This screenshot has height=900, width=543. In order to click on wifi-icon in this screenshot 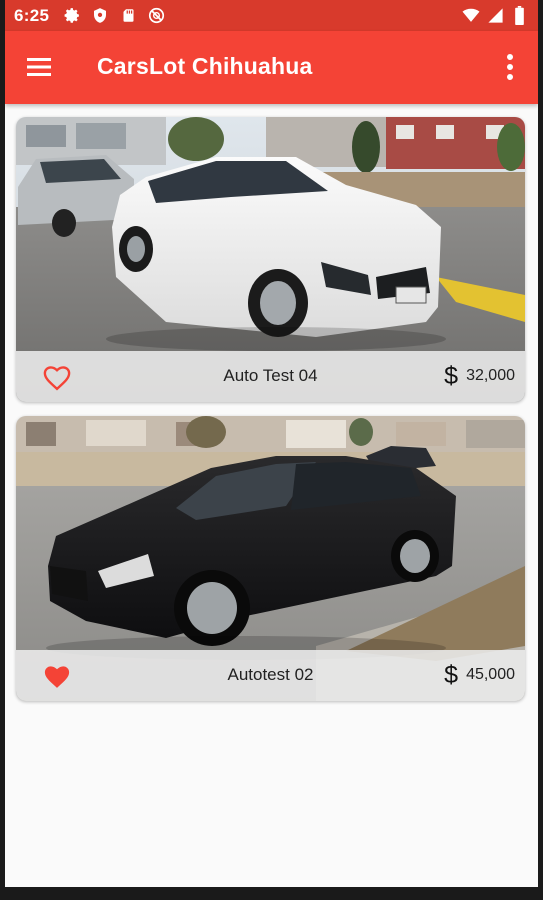, I will do `click(471, 15)`.